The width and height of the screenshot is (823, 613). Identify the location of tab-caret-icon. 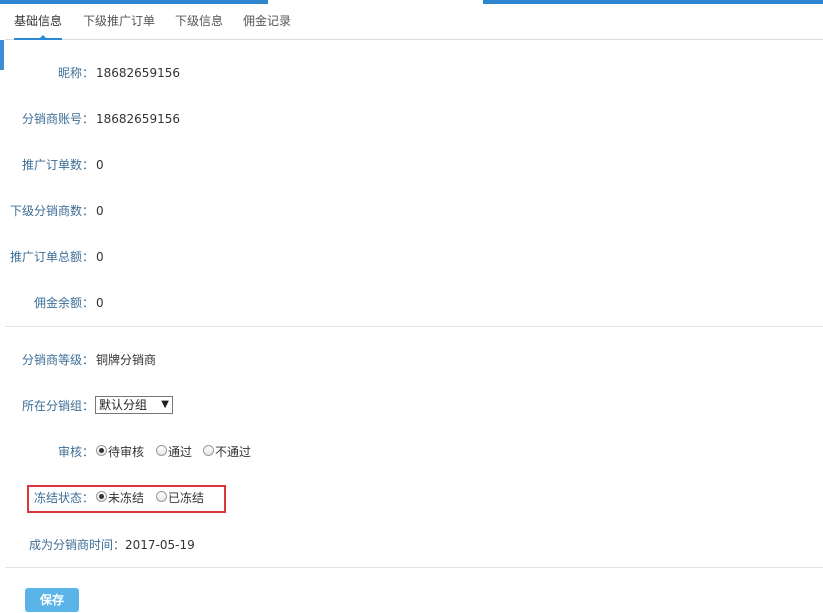
(43, 37).